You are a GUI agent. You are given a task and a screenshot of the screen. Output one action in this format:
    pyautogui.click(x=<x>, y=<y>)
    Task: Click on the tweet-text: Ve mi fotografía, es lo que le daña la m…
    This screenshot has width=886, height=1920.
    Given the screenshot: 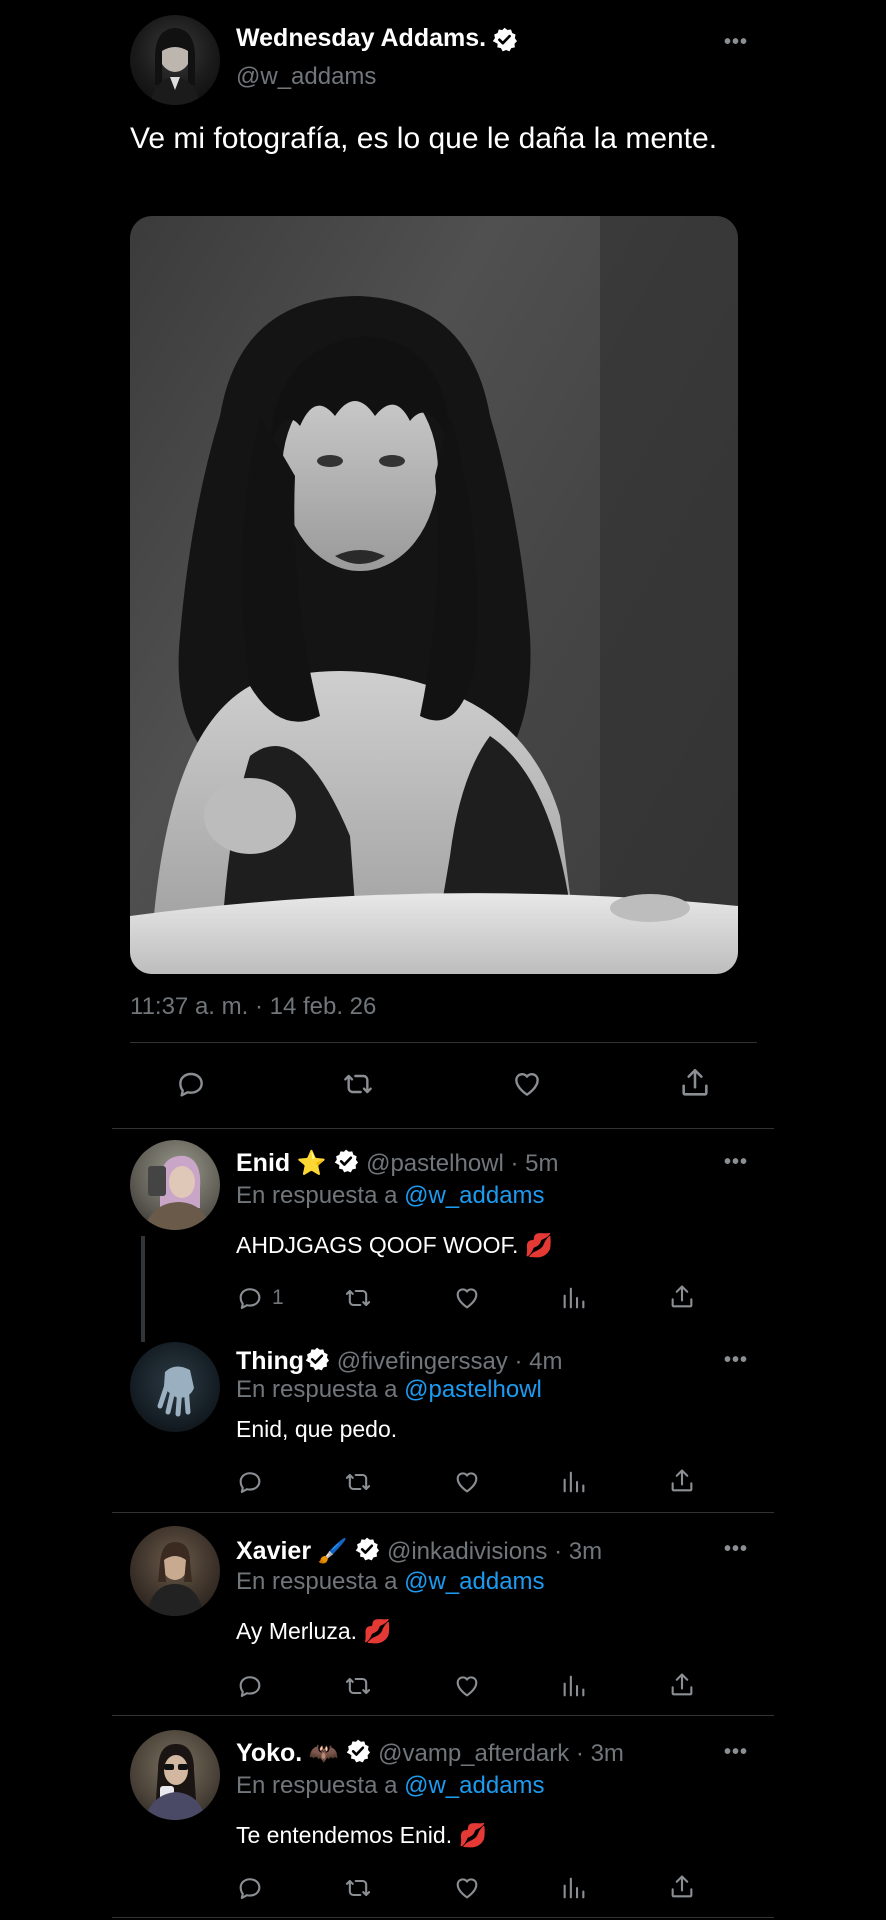 What is the action you would take?
    pyautogui.click(x=424, y=138)
    